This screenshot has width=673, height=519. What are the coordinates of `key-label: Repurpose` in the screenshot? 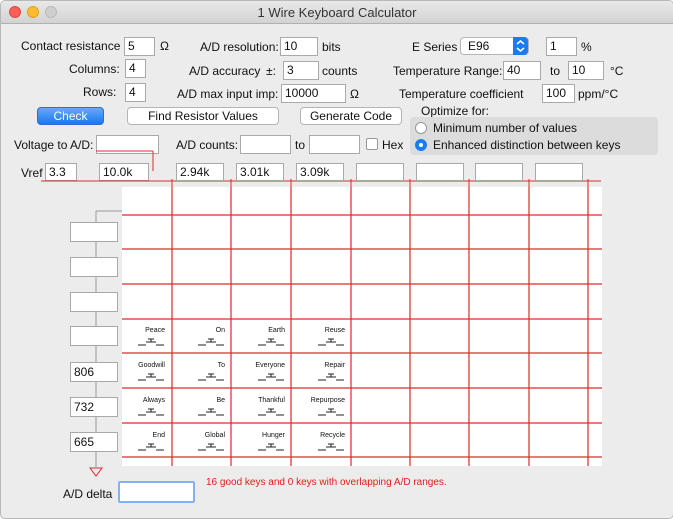 It's located at (327, 400).